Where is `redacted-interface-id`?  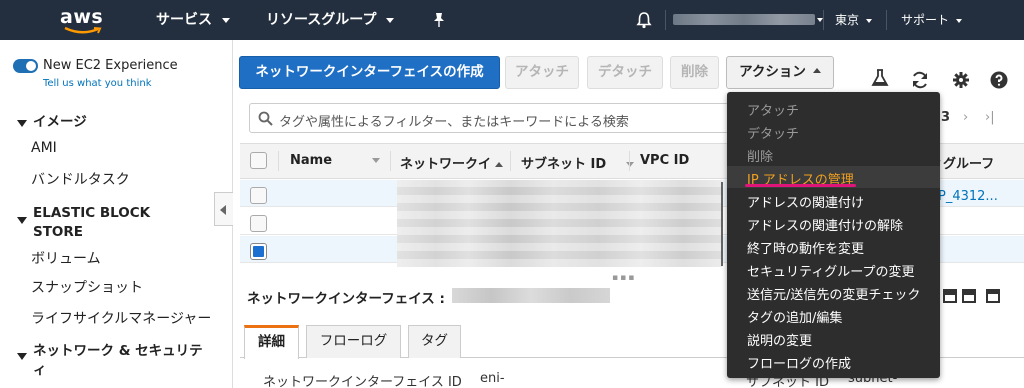
redacted-interface-id is located at coordinates (531, 295).